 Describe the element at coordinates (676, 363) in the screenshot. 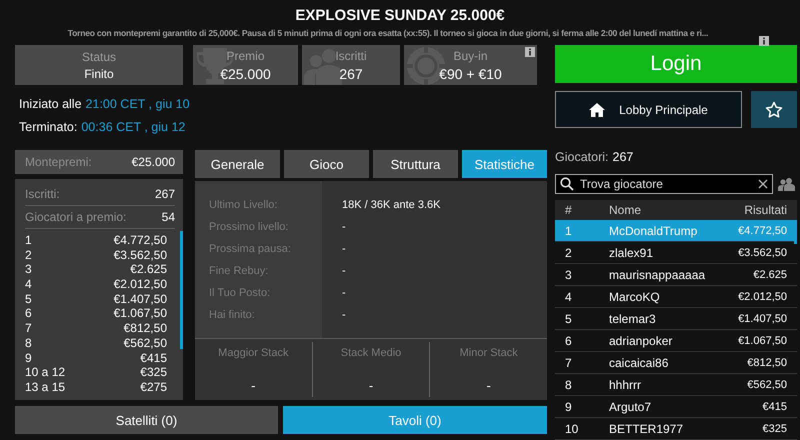

I see `player-row: 7 caicaicai86 €812,50` at that location.